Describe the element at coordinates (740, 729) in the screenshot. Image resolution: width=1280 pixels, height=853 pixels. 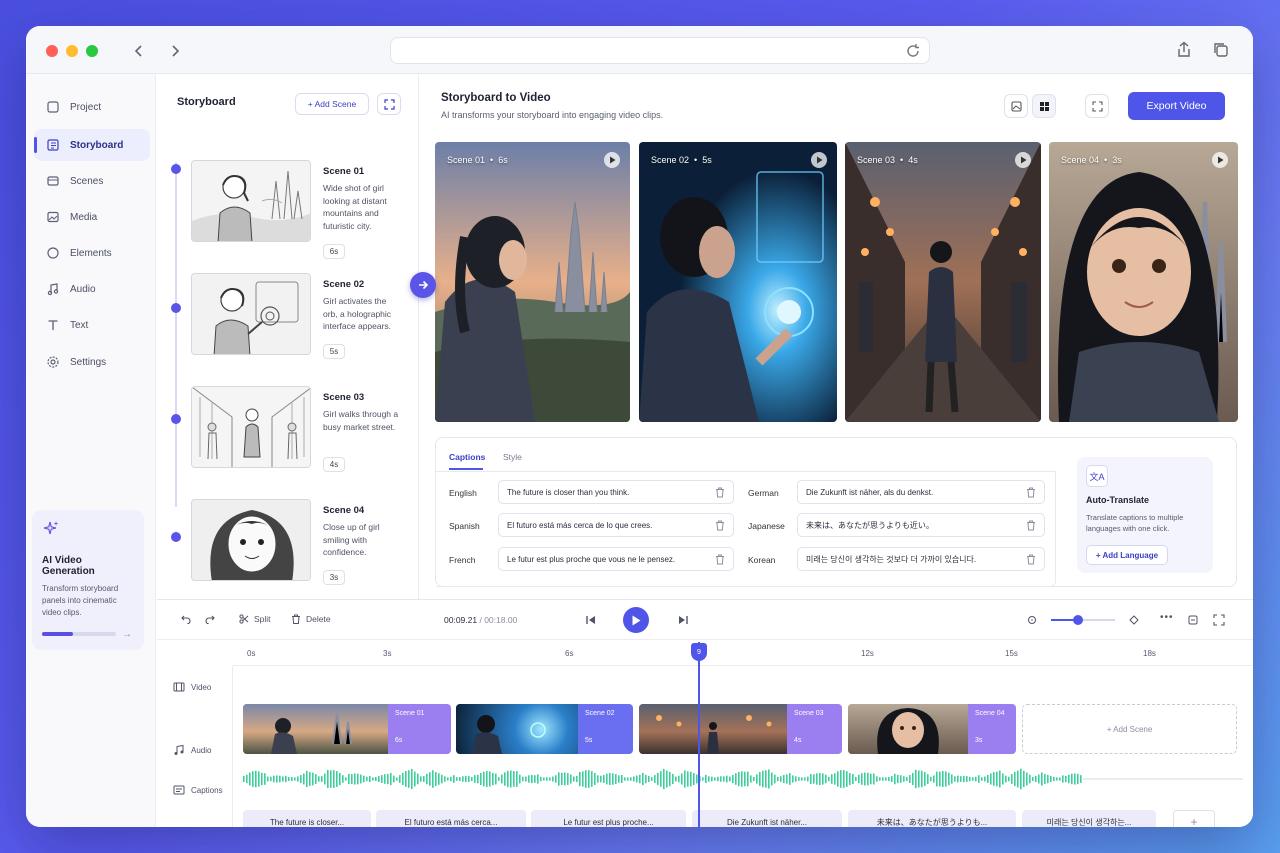
I see `timeline-clip-3: Scene 03 4s` at that location.